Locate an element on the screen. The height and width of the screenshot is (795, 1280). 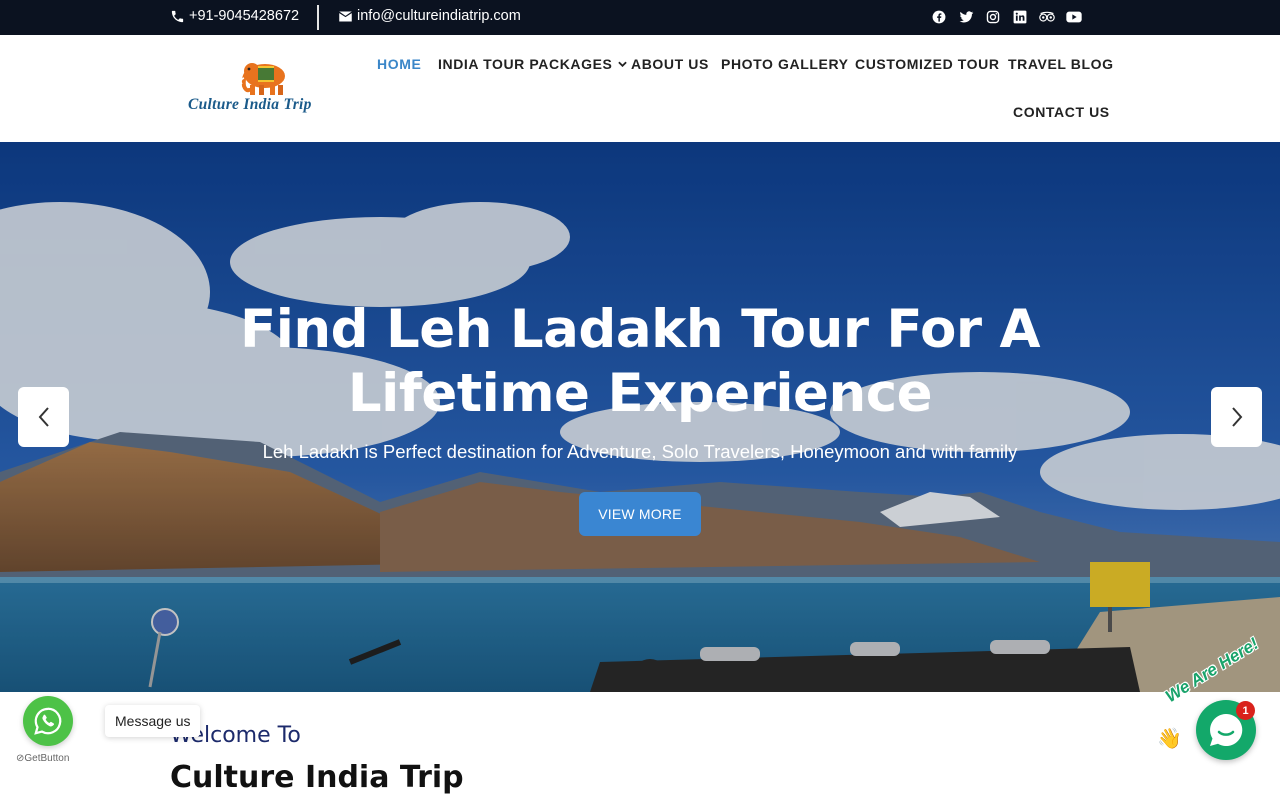
whatsapp-button is located at coordinates (48, 721).